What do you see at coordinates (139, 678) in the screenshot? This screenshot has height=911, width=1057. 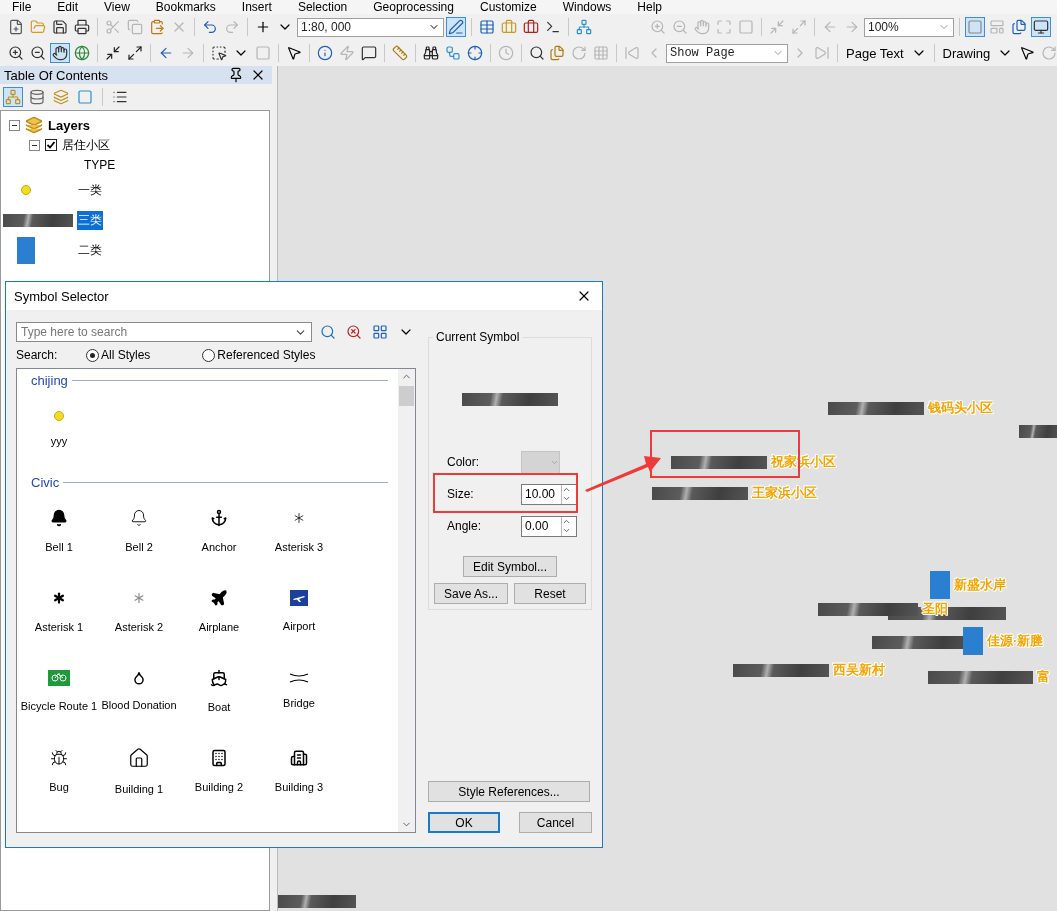 I see `drop-icon` at bounding box center [139, 678].